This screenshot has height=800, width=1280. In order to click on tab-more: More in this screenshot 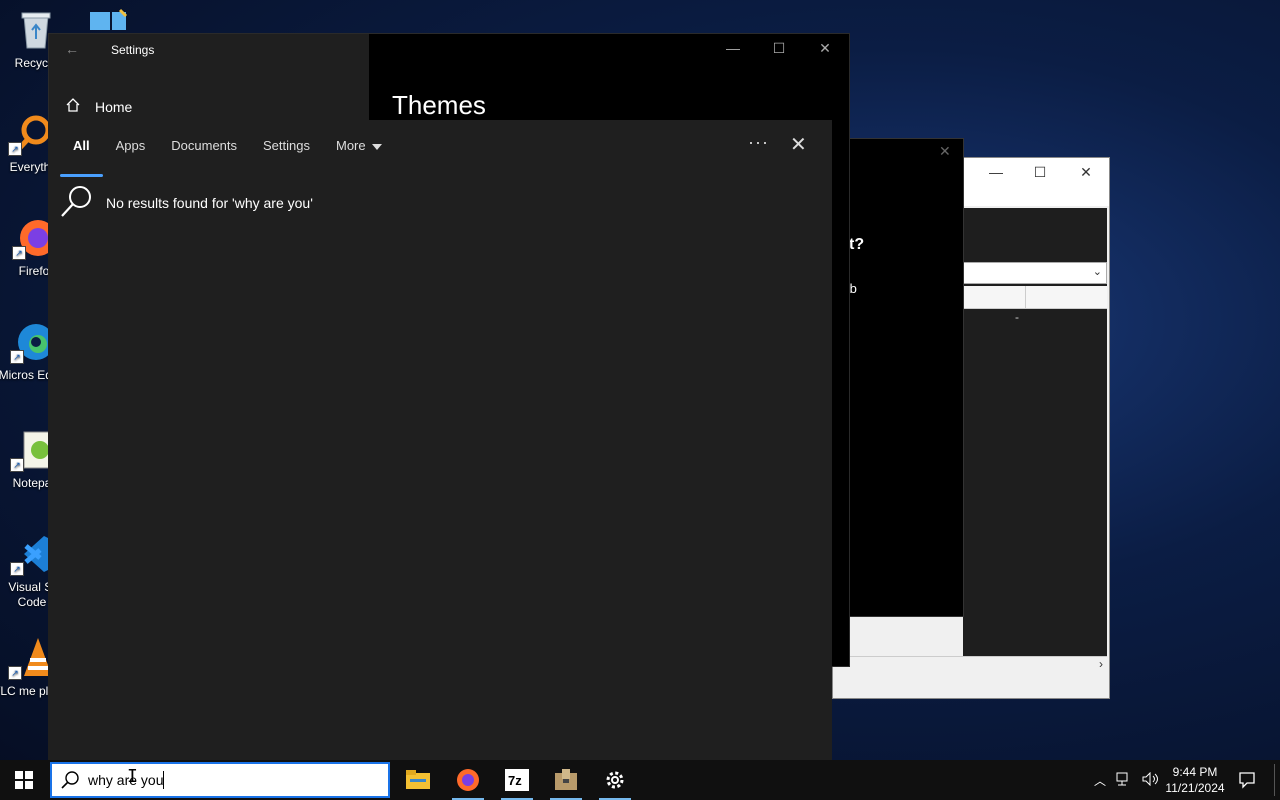, I will do `click(359, 145)`.